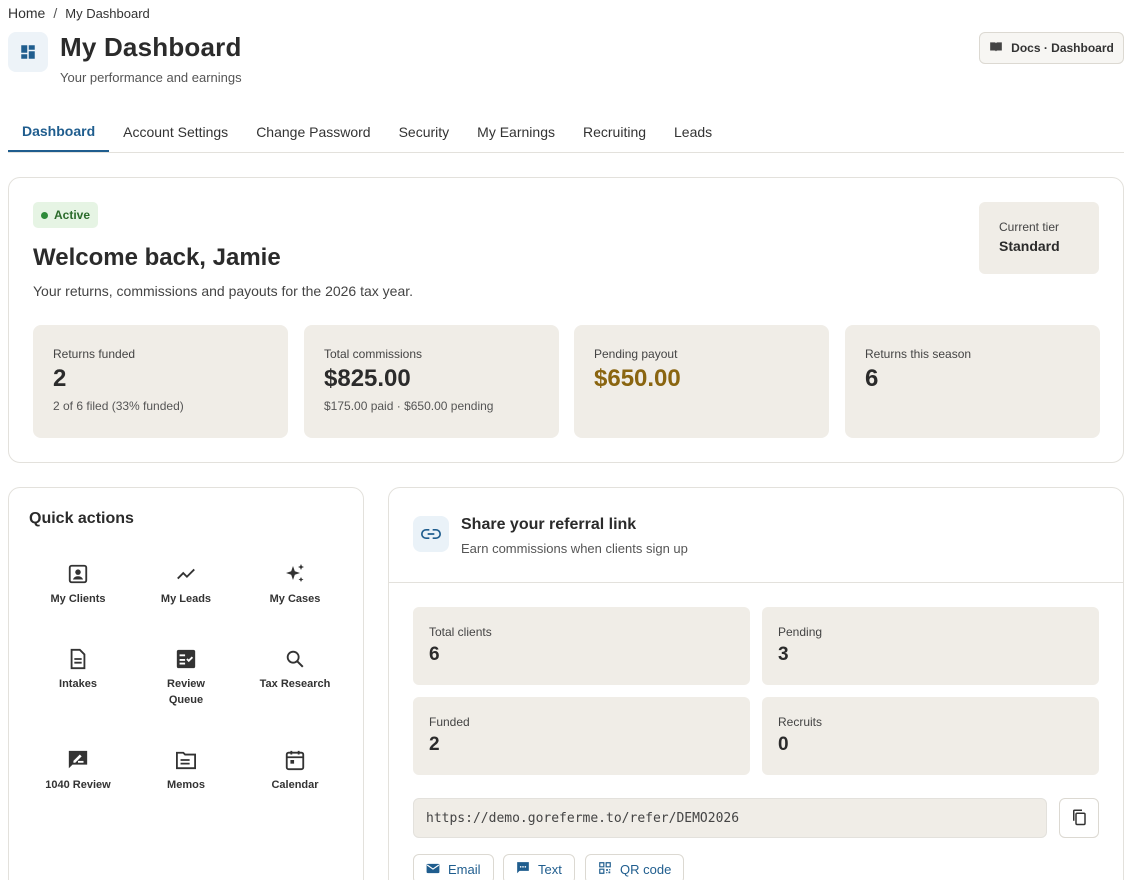 The height and width of the screenshot is (880, 1128). What do you see at coordinates (449, 722) in the screenshot?
I see `referral-stat-label: Funded` at bounding box center [449, 722].